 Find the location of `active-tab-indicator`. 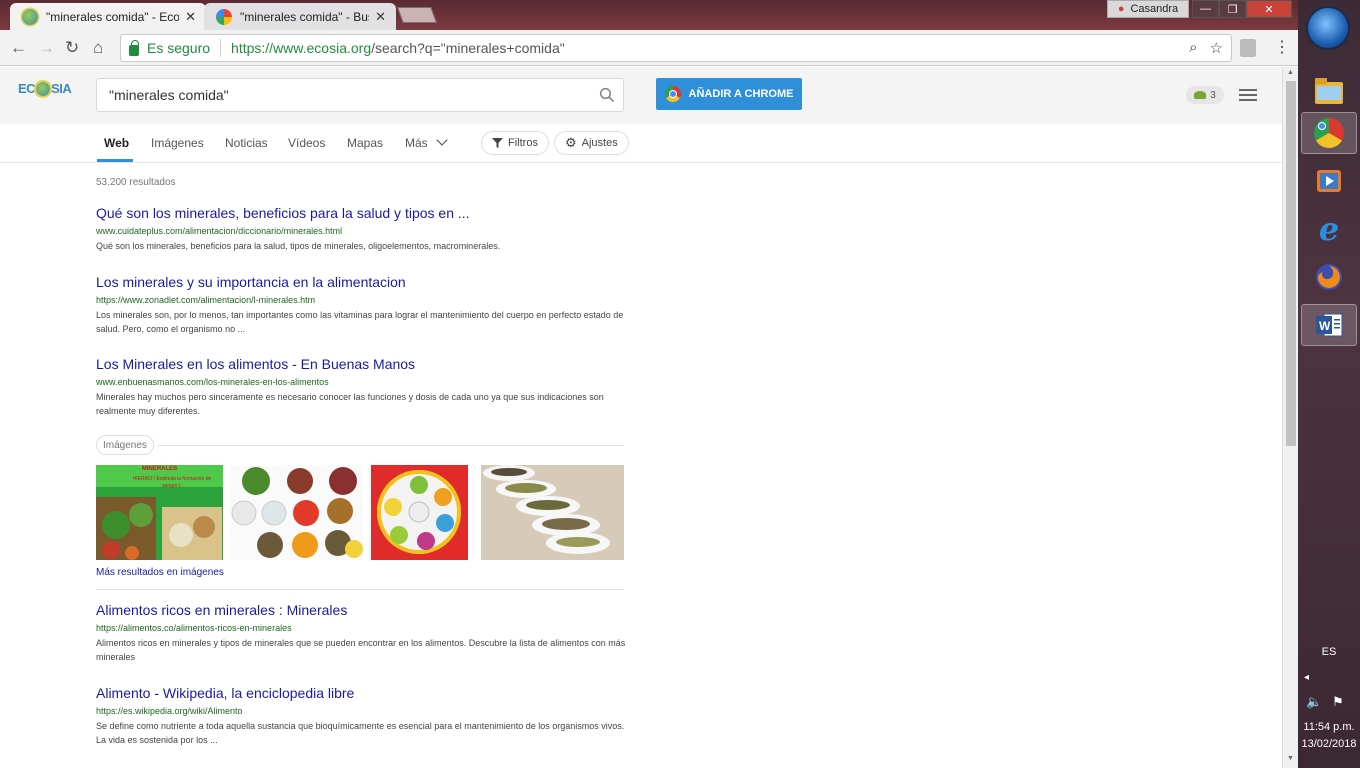

active-tab-indicator is located at coordinates (115, 160).